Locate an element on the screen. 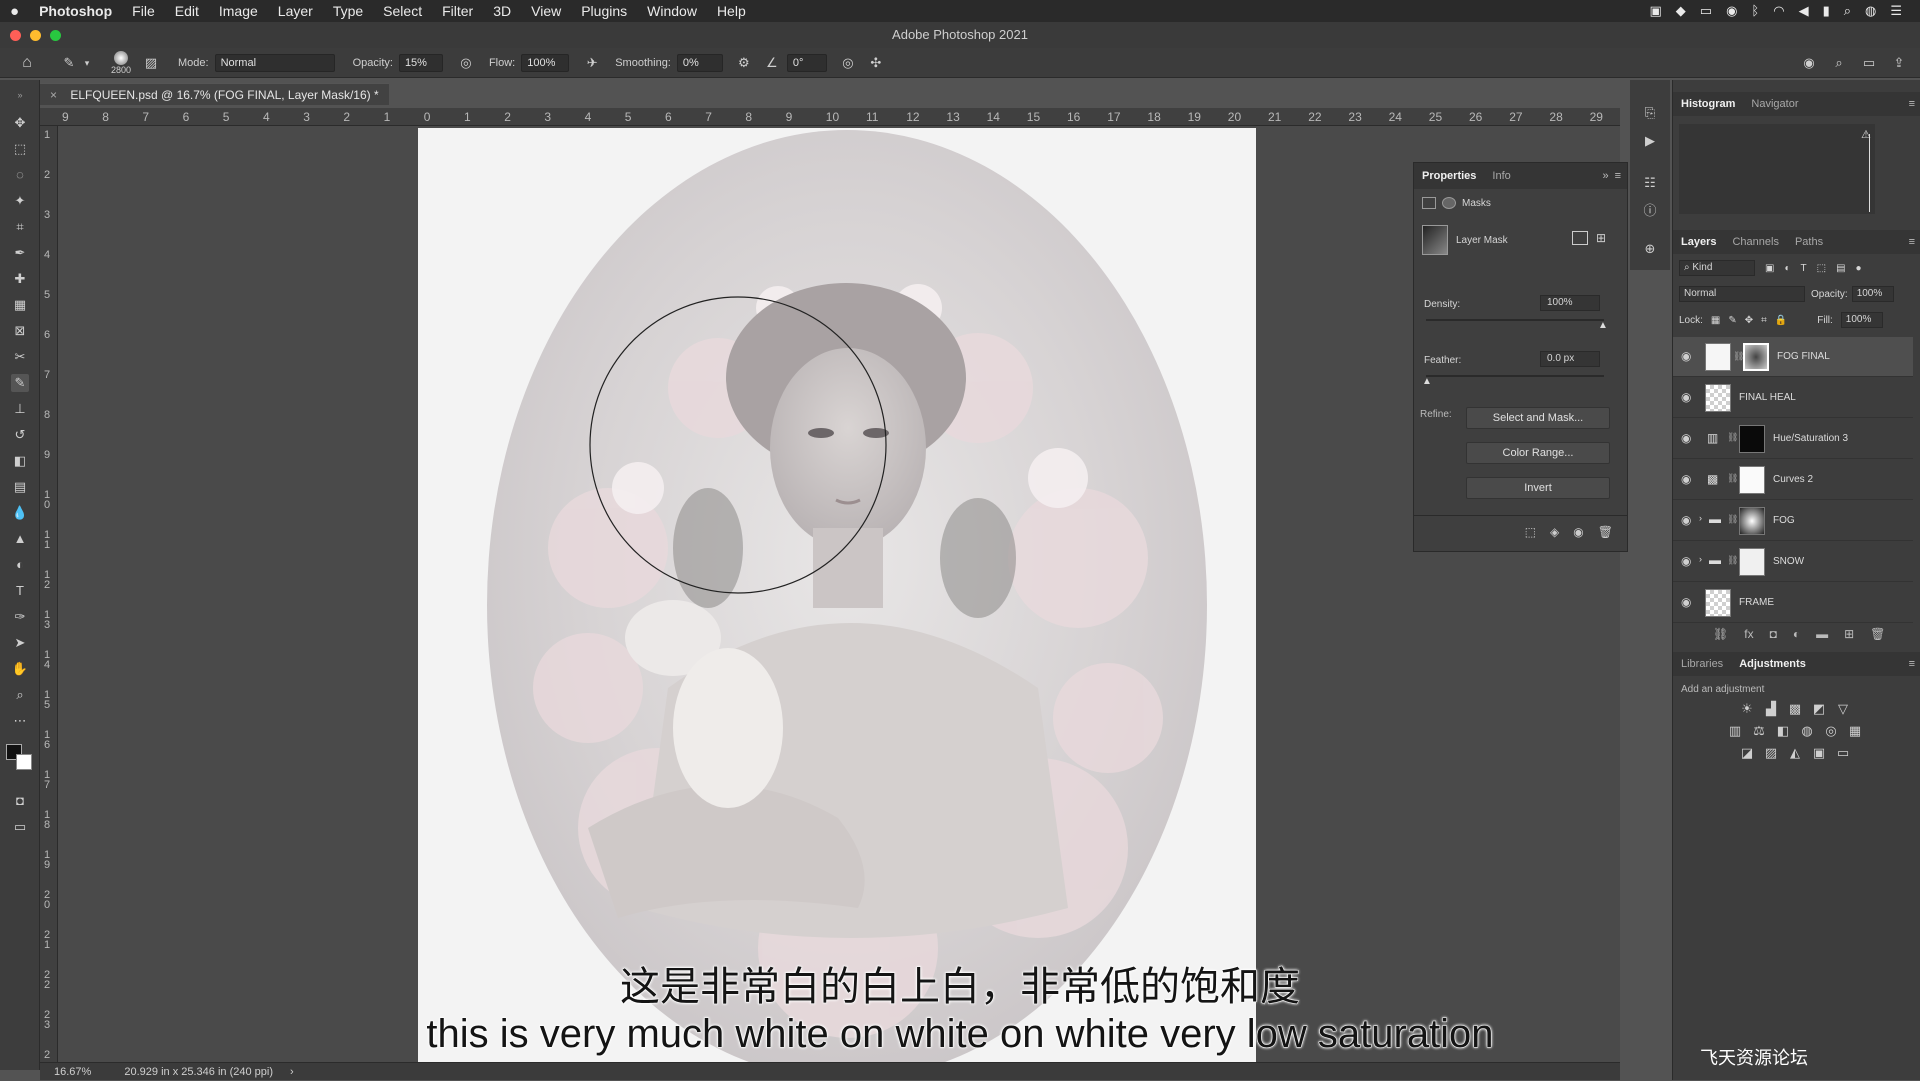 The height and width of the screenshot is (1081, 1920). mask-thumbnail is located at coordinates (1435, 240).